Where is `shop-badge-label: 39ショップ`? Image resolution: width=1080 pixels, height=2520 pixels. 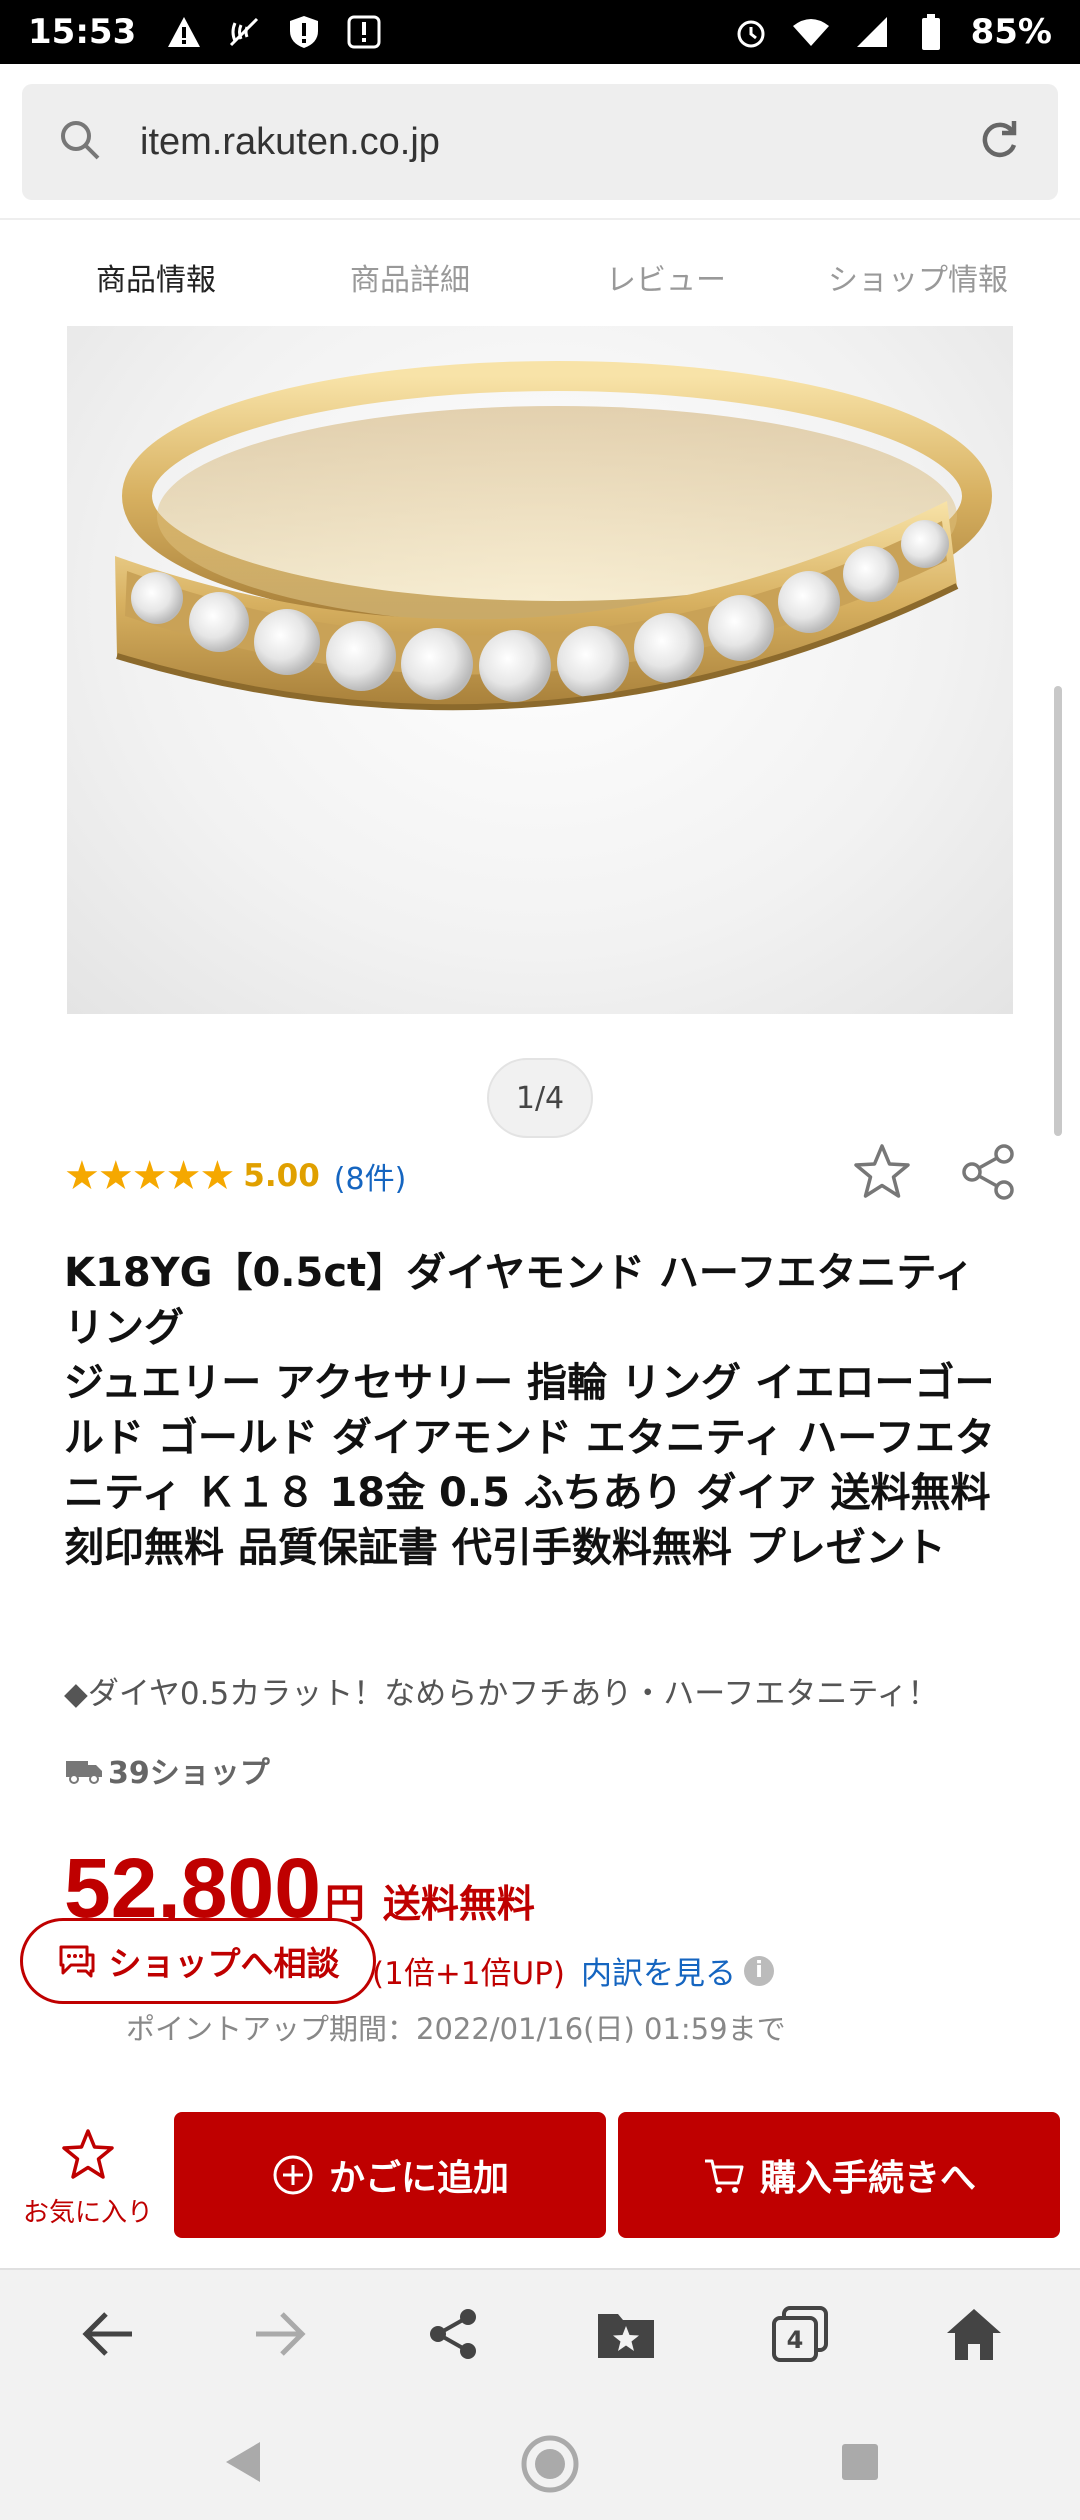 shop-badge-label: 39ショップ is located at coordinates (189, 1773).